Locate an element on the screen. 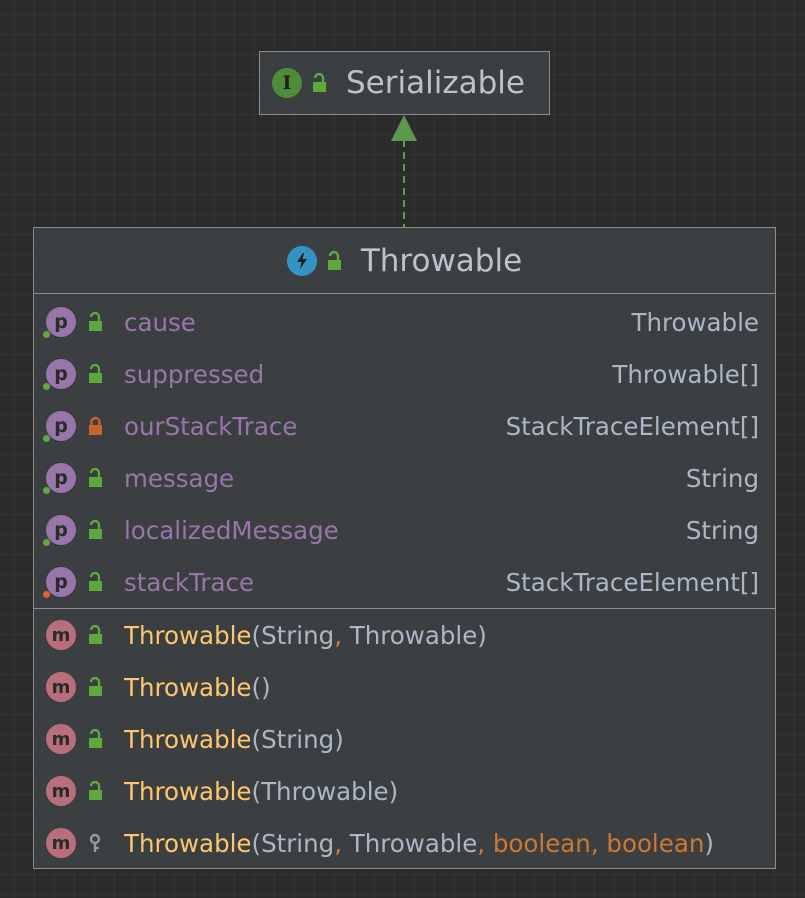 This screenshot has width=805, height=898. field-row: p stackTrace StackTraceElement[] is located at coordinates (404, 582).